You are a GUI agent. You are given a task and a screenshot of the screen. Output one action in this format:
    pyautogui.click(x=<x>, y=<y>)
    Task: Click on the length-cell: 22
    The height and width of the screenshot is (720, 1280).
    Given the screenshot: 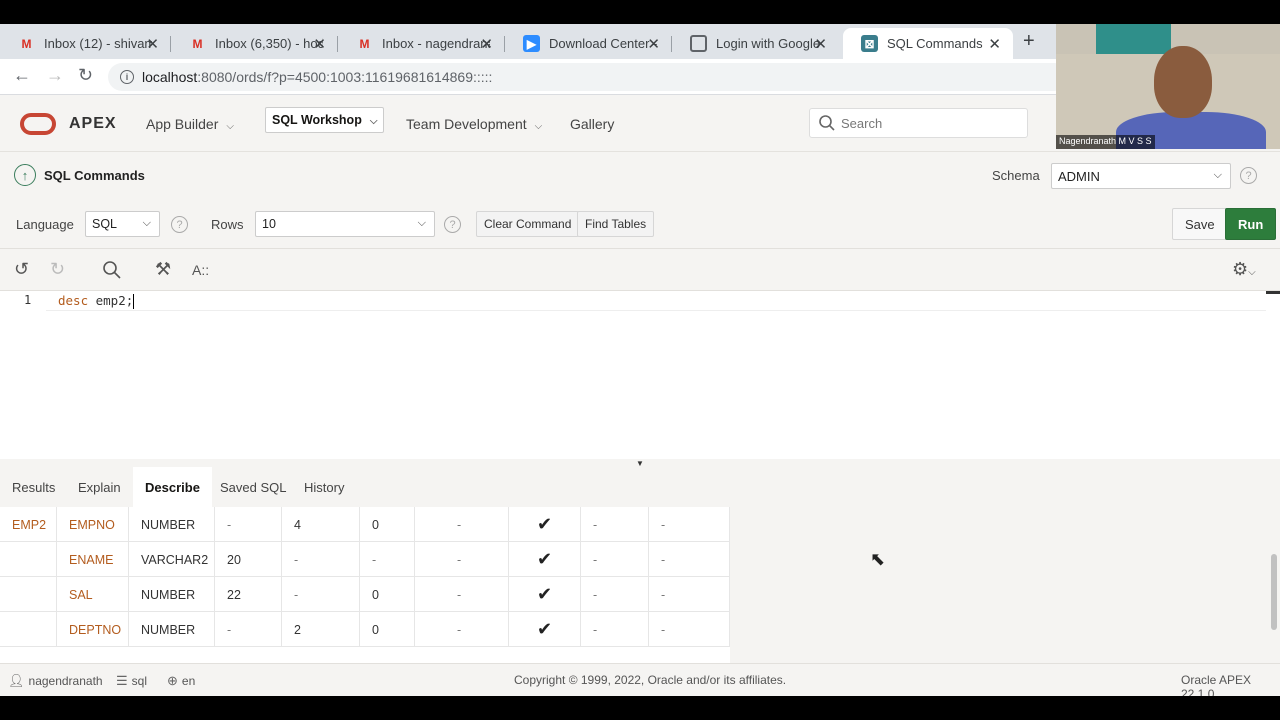 What is the action you would take?
    pyautogui.click(x=248, y=594)
    